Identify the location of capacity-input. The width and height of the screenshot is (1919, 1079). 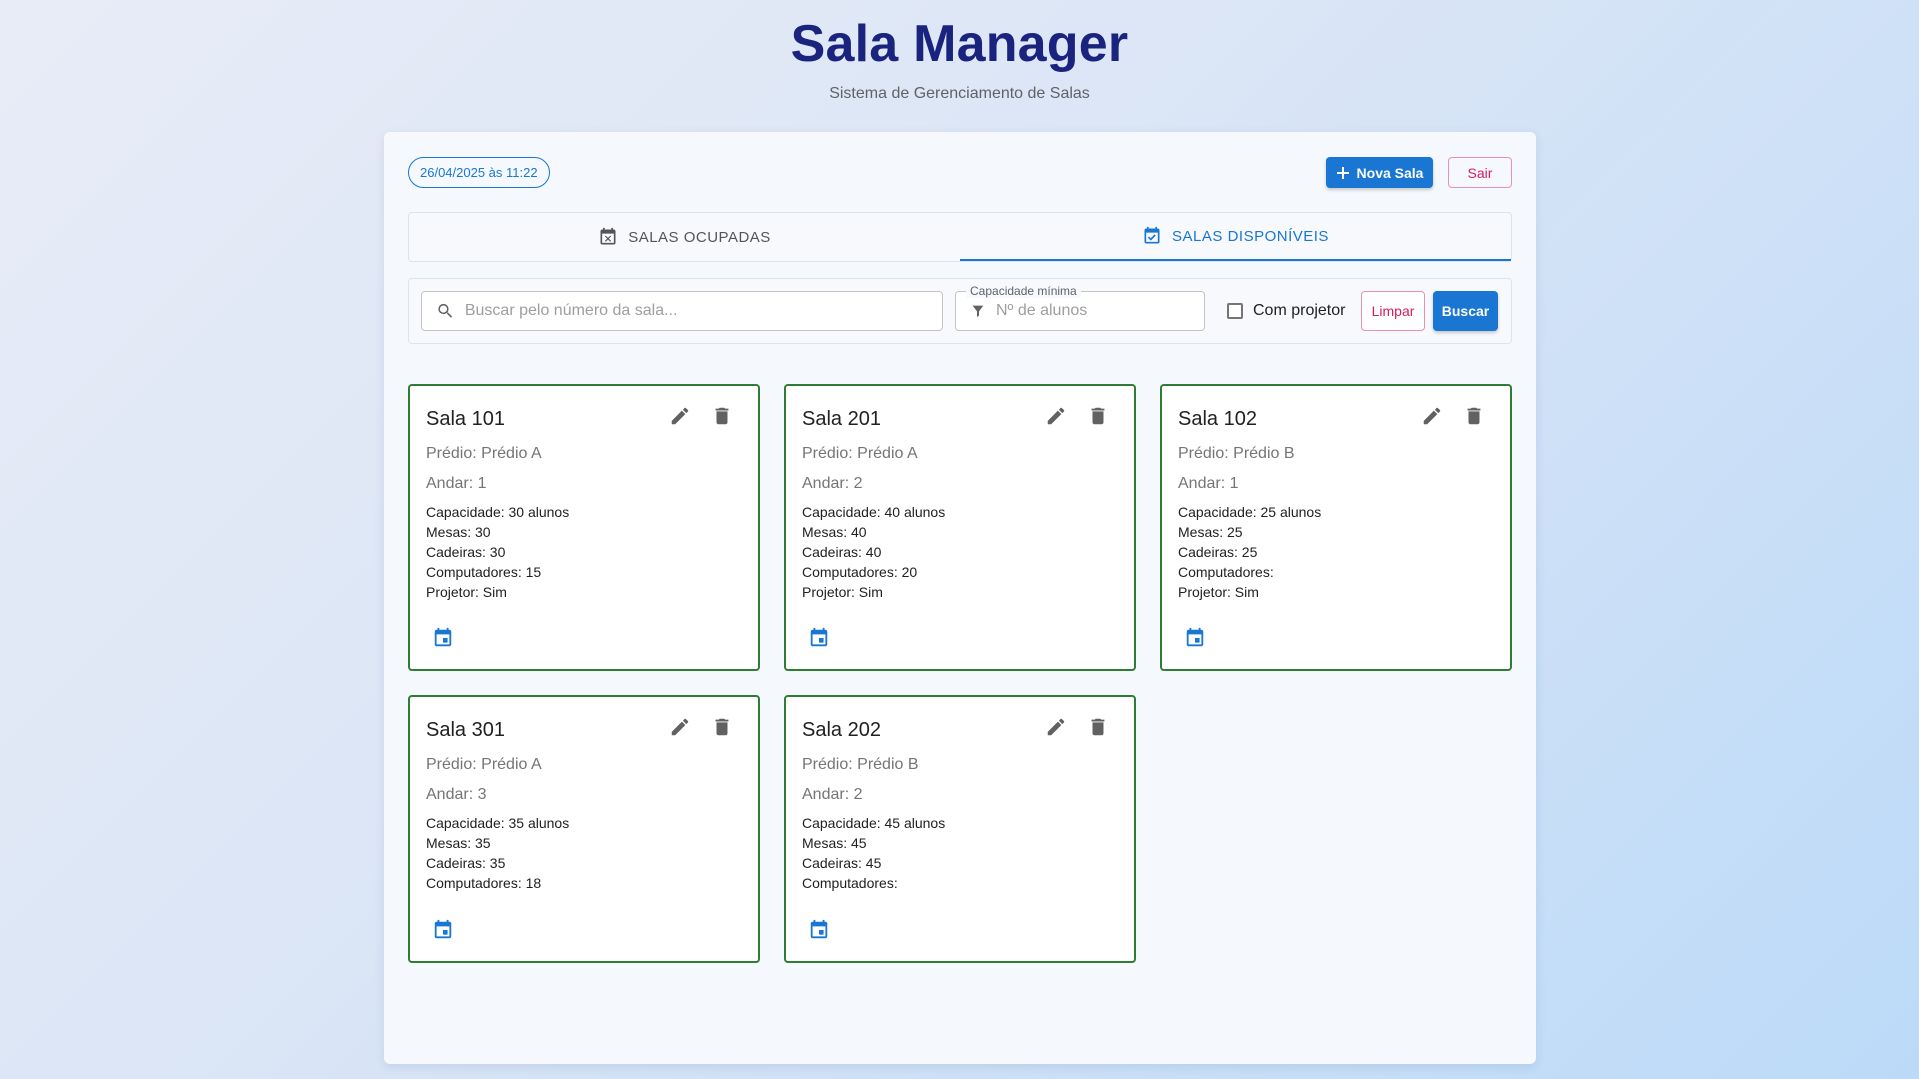
(1100, 311).